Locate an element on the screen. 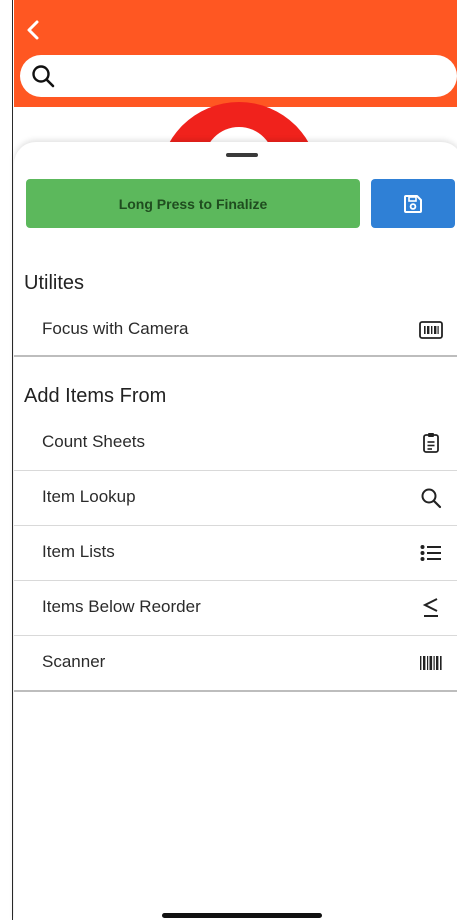  list-item-count-sheets: Count Sheets is located at coordinates (238, 443).